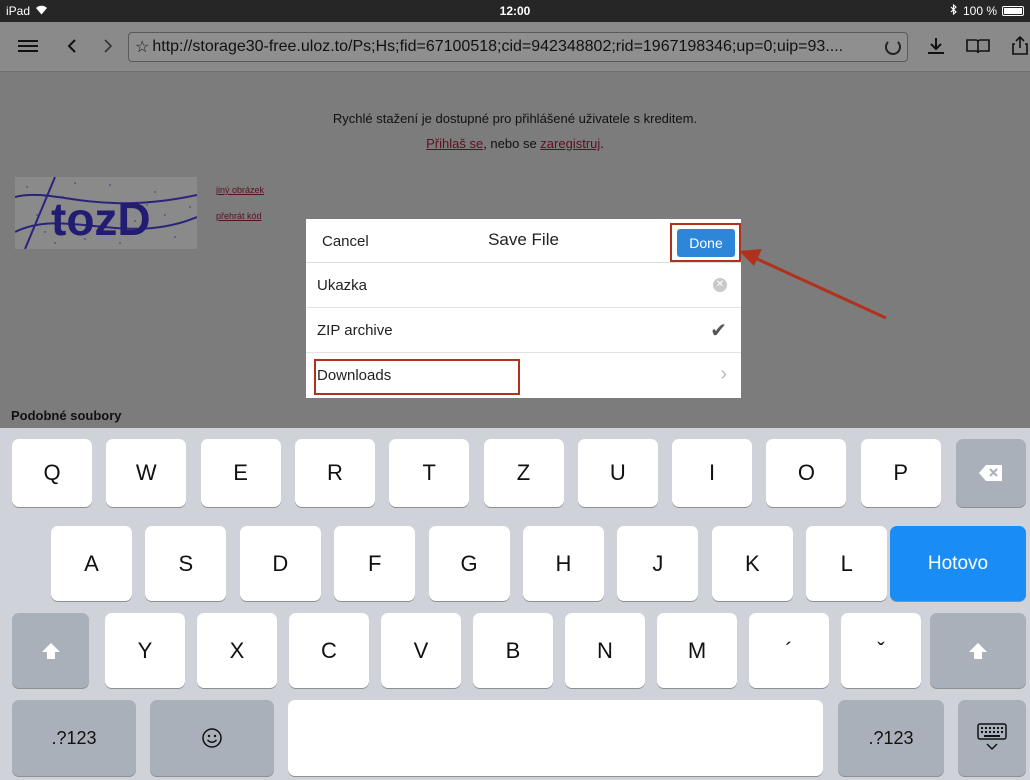  What do you see at coordinates (421, 650) in the screenshot?
I see `key-row3-3: V` at bounding box center [421, 650].